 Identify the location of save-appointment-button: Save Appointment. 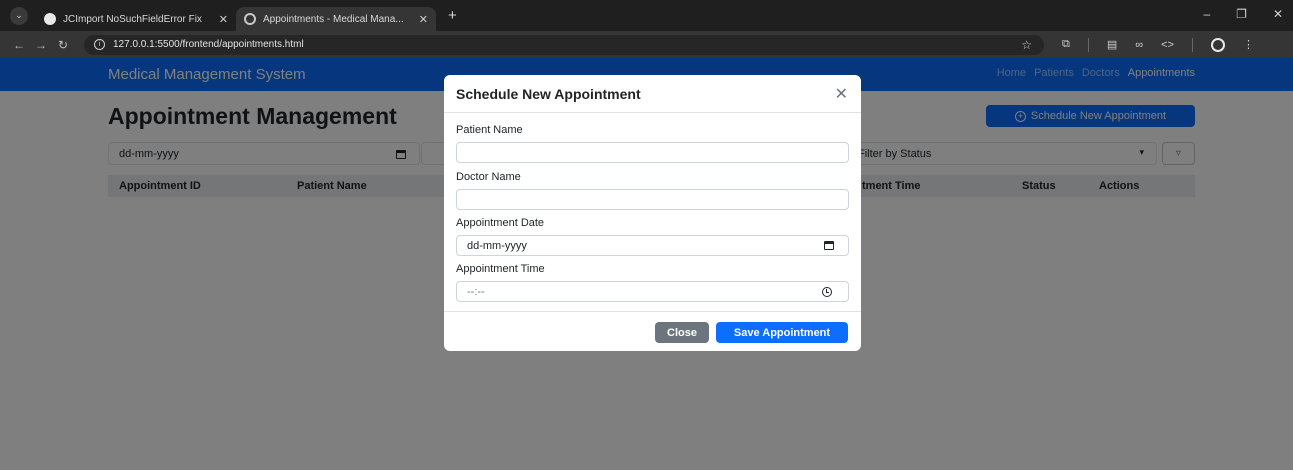
(782, 332).